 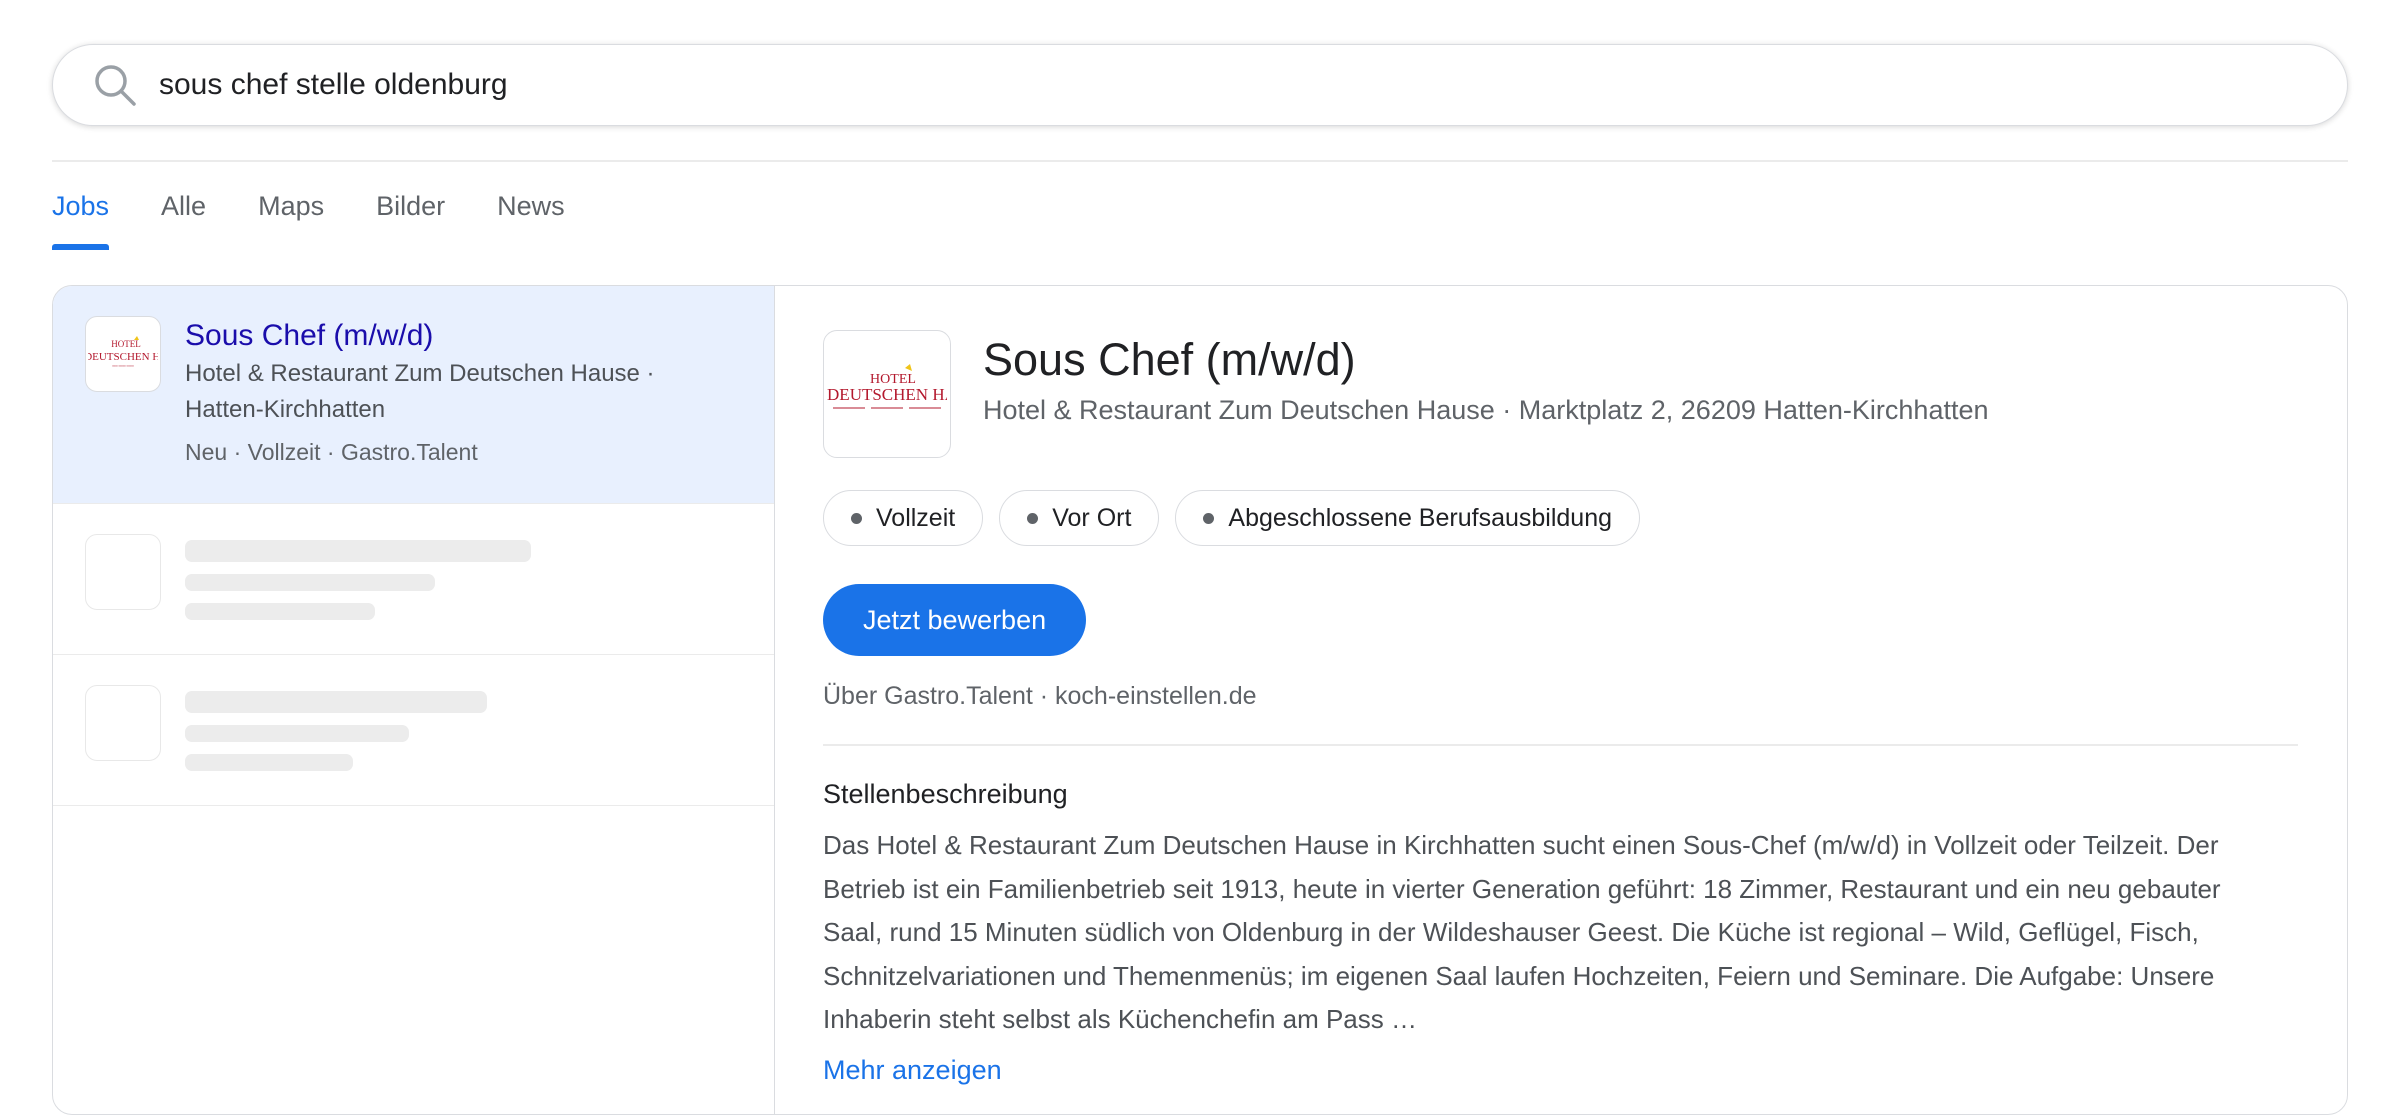 I want to click on chip-vollzeit: Vollzeit, so click(x=903, y=518).